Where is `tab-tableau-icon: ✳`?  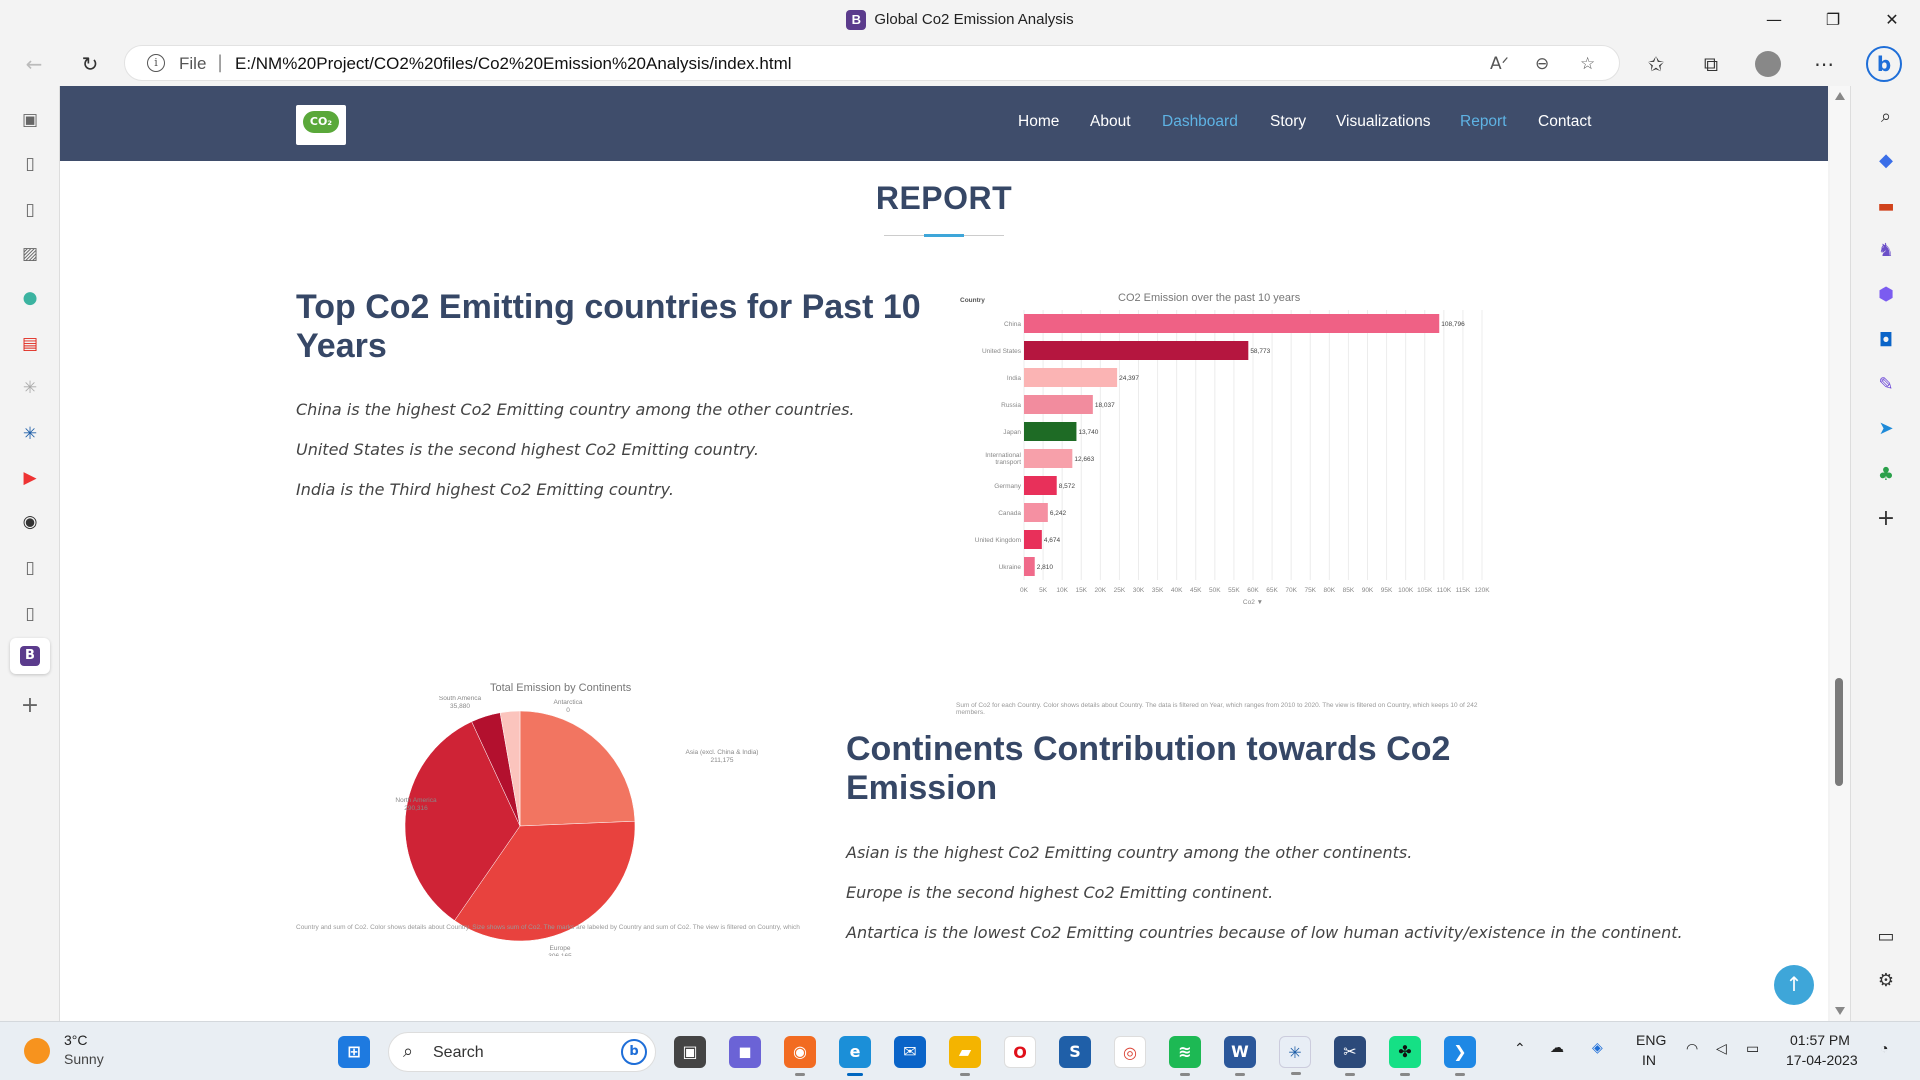
tab-tableau-icon: ✳ is located at coordinates (30, 434).